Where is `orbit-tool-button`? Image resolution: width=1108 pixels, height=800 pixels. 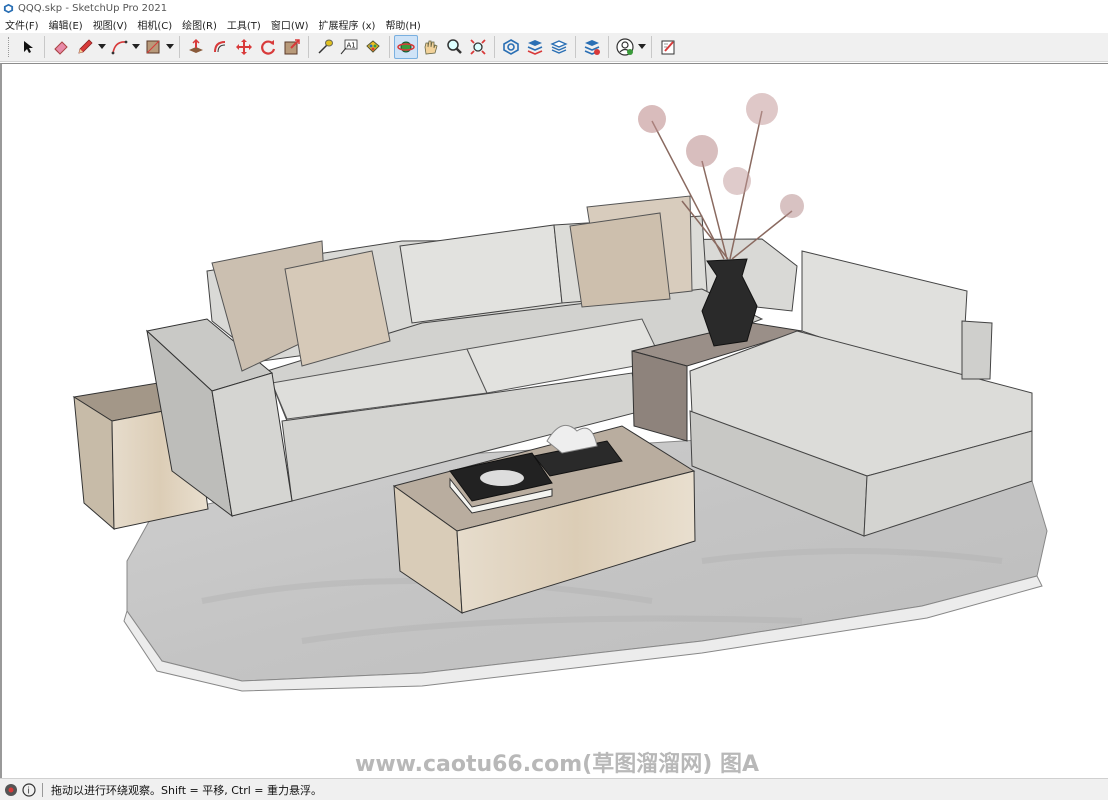
orbit-tool-button is located at coordinates (406, 47).